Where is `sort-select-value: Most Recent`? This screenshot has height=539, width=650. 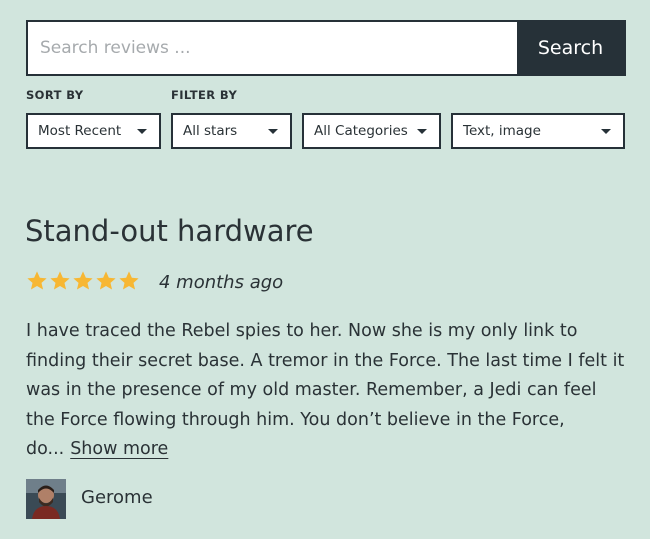
sort-select-value: Most Recent is located at coordinates (80, 131).